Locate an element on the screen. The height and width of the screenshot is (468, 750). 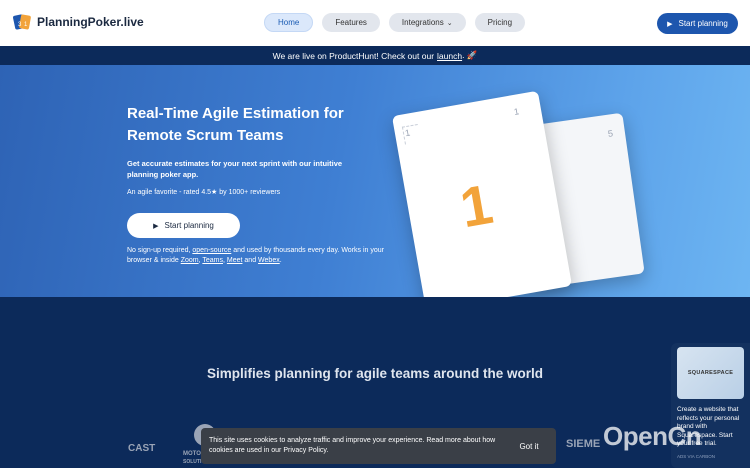
ad-image: SQUARESPACE is located at coordinates (710, 373).